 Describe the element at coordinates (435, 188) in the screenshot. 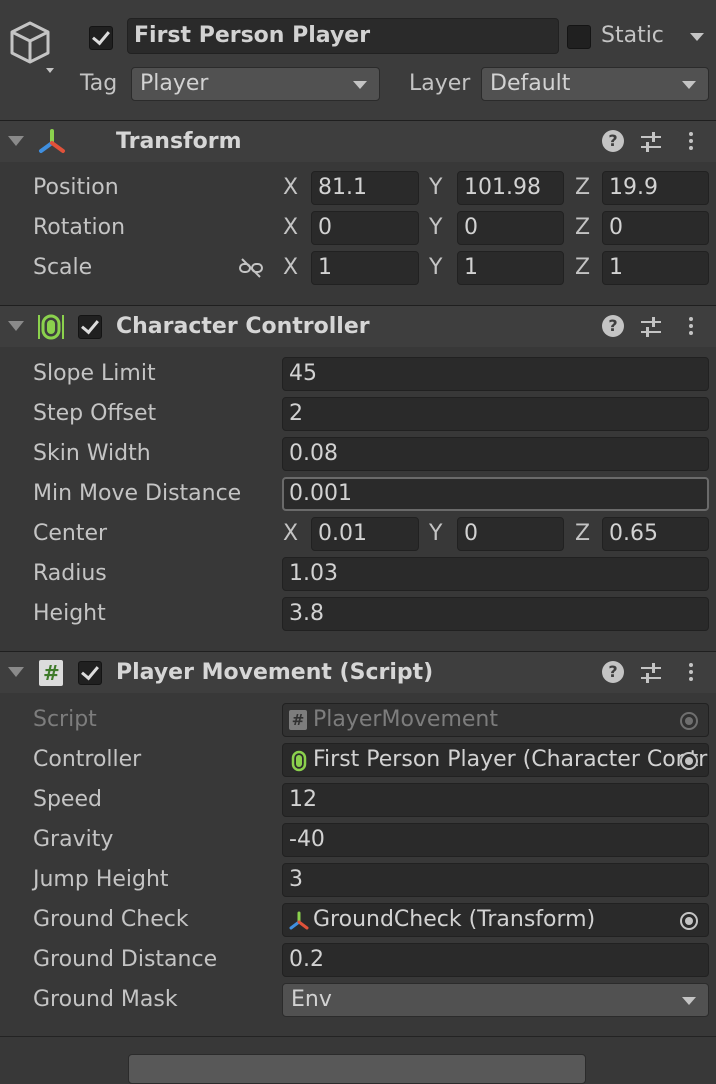

I see `position-y-axis: Y` at that location.